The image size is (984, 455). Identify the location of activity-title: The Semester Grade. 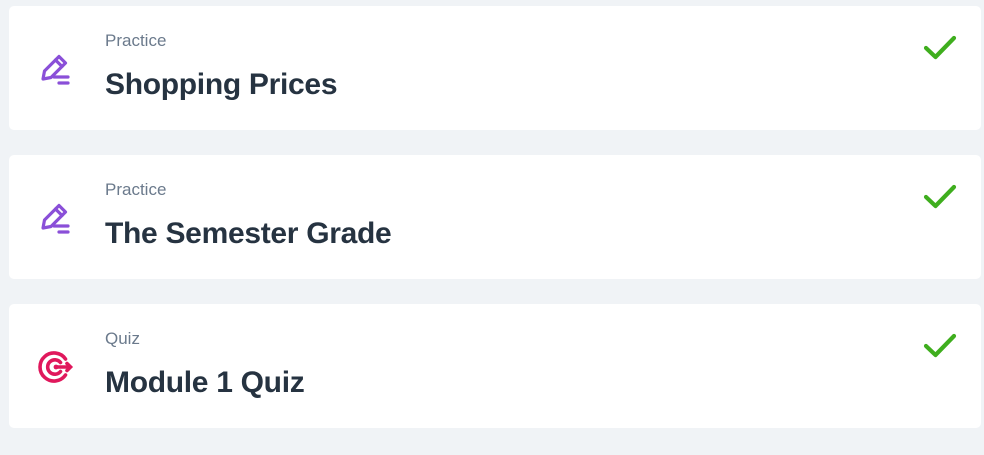
(248, 234).